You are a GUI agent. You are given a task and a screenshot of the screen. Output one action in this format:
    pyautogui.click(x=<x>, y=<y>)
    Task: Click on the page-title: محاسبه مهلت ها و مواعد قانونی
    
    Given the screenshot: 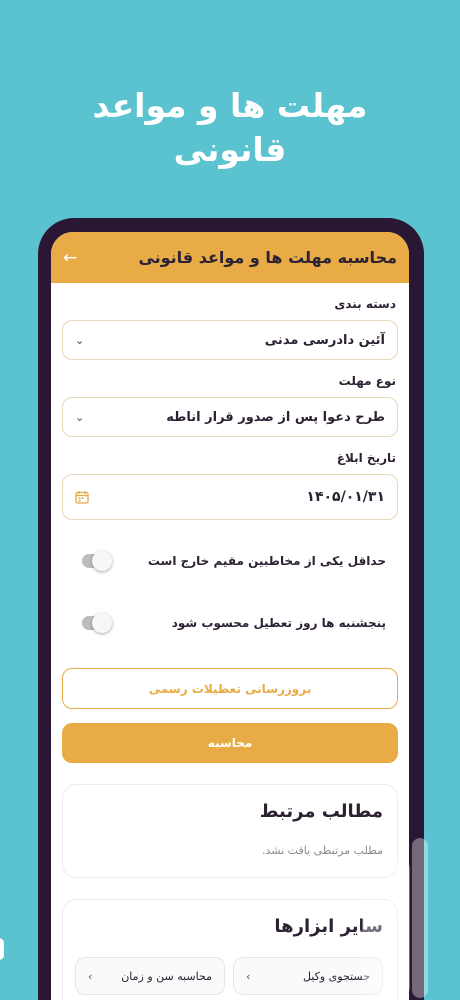 What is the action you would take?
    pyautogui.click(x=267, y=257)
    